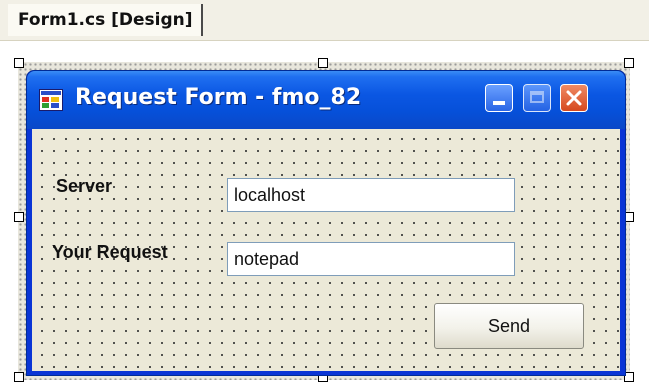  I want to click on resize-handle-top-right, so click(629, 63).